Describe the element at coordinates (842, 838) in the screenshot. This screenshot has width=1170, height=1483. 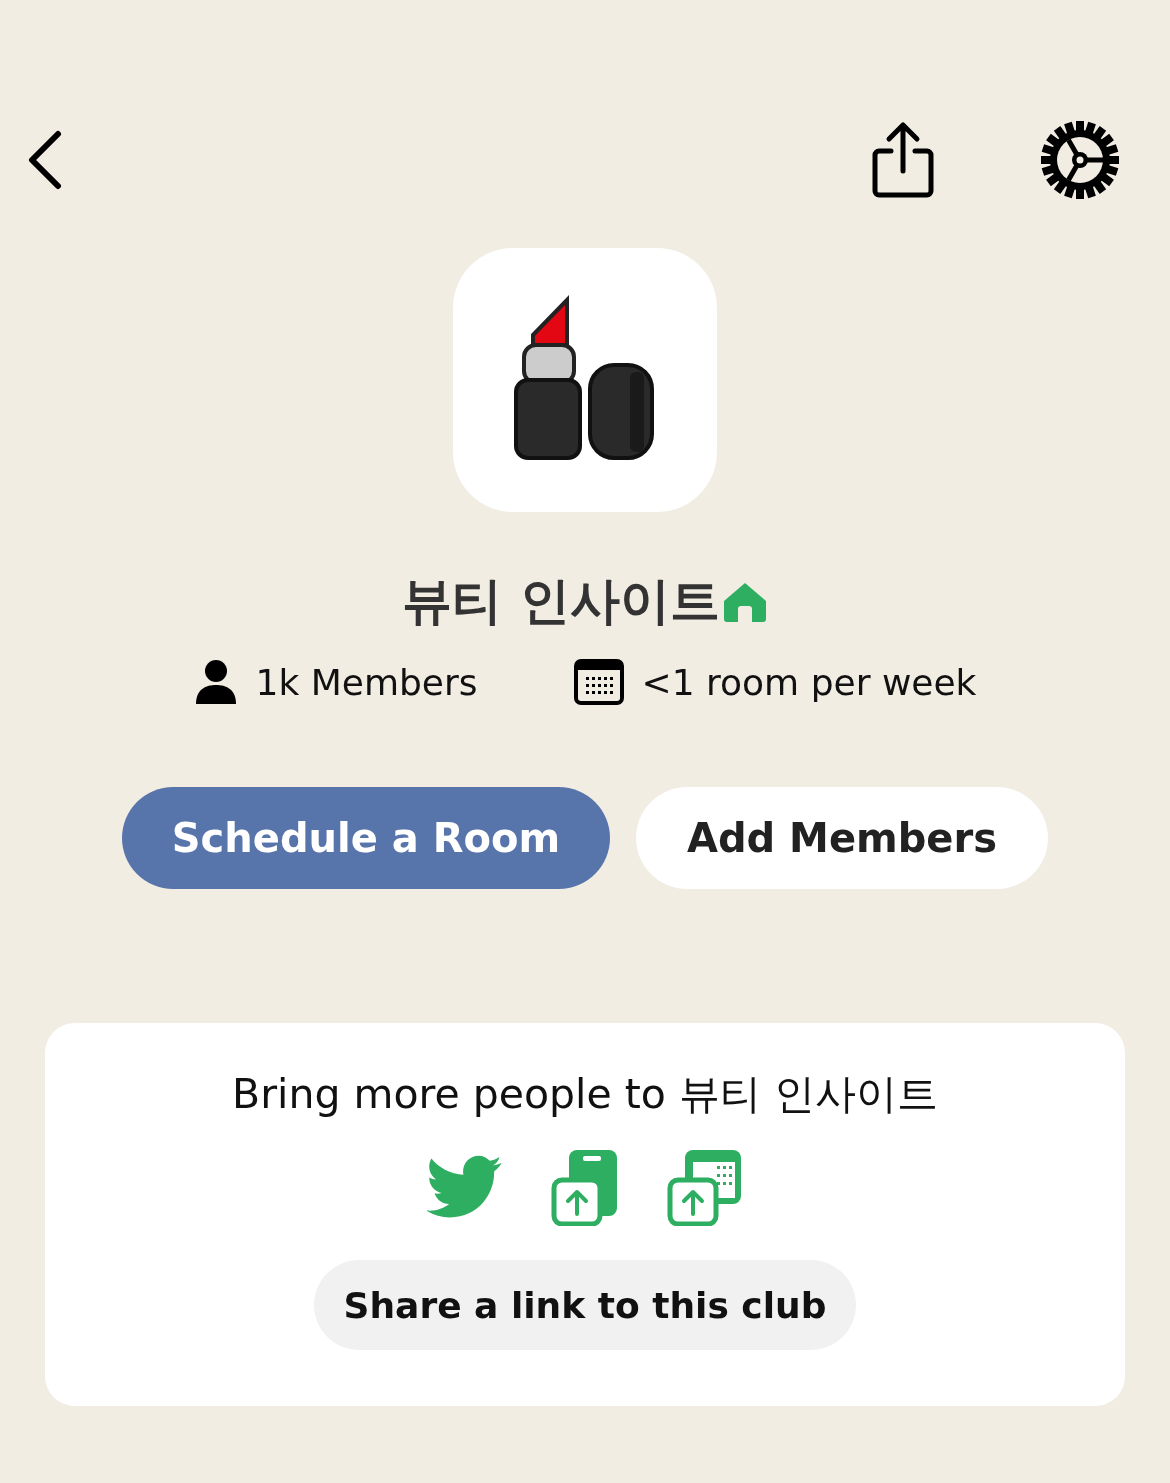
I see `add-members-button: Add Members` at that location.